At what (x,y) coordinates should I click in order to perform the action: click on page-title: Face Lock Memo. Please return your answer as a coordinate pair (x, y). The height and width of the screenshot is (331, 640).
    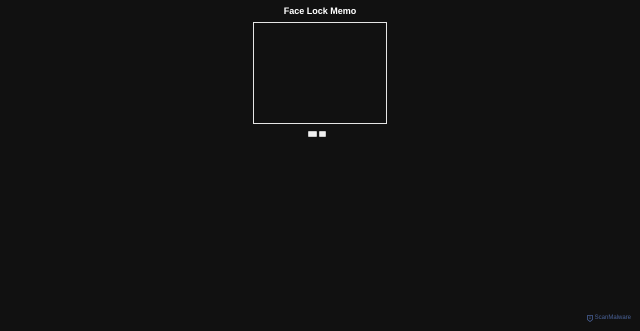
    Looking at the image, I should click on (320, 11).